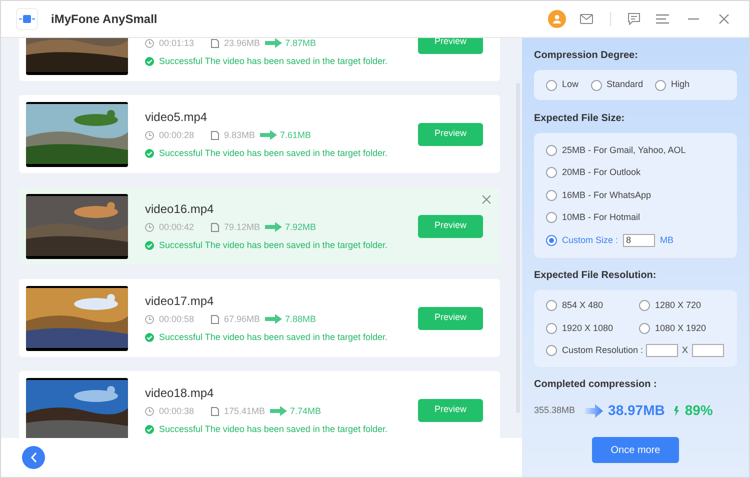 The image size is (750, 478). What do you see at coordinates (176, 117) in the screenshot?
I see `video-name: video5.mp4` at bounding box center [176, 117].